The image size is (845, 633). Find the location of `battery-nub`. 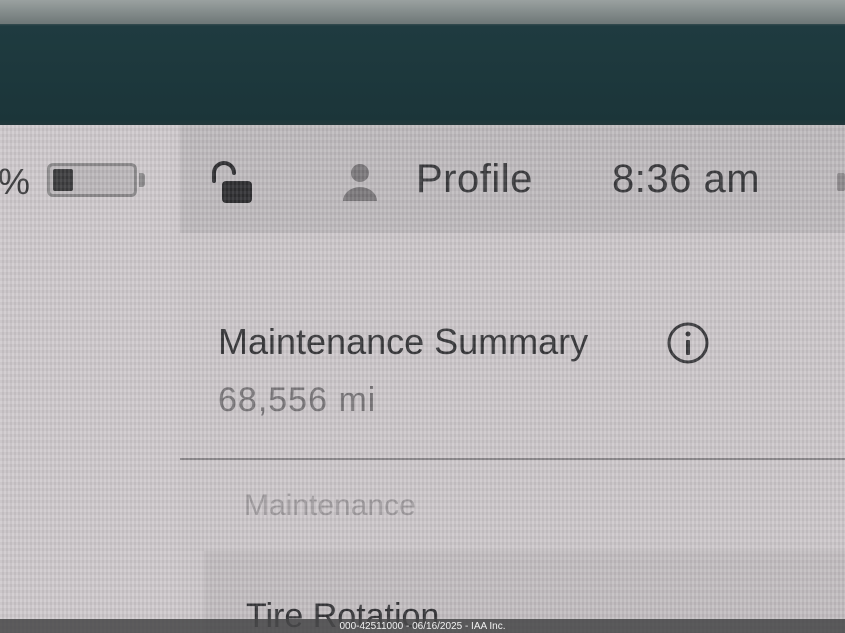

battery-nub is located at coordinates (142, 180).